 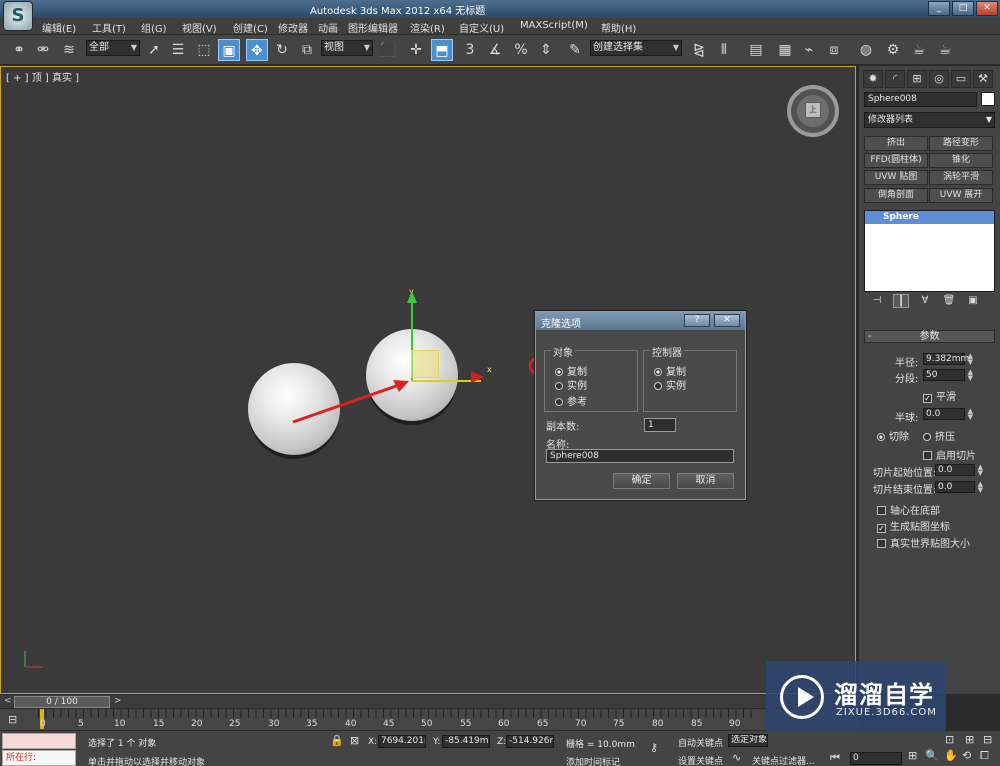 What do you see at coordinates (959, 487) in the screenshot?
I see `slice-to-spinner: 0.0 ▲ ▼` at bounding box center [959, 487].